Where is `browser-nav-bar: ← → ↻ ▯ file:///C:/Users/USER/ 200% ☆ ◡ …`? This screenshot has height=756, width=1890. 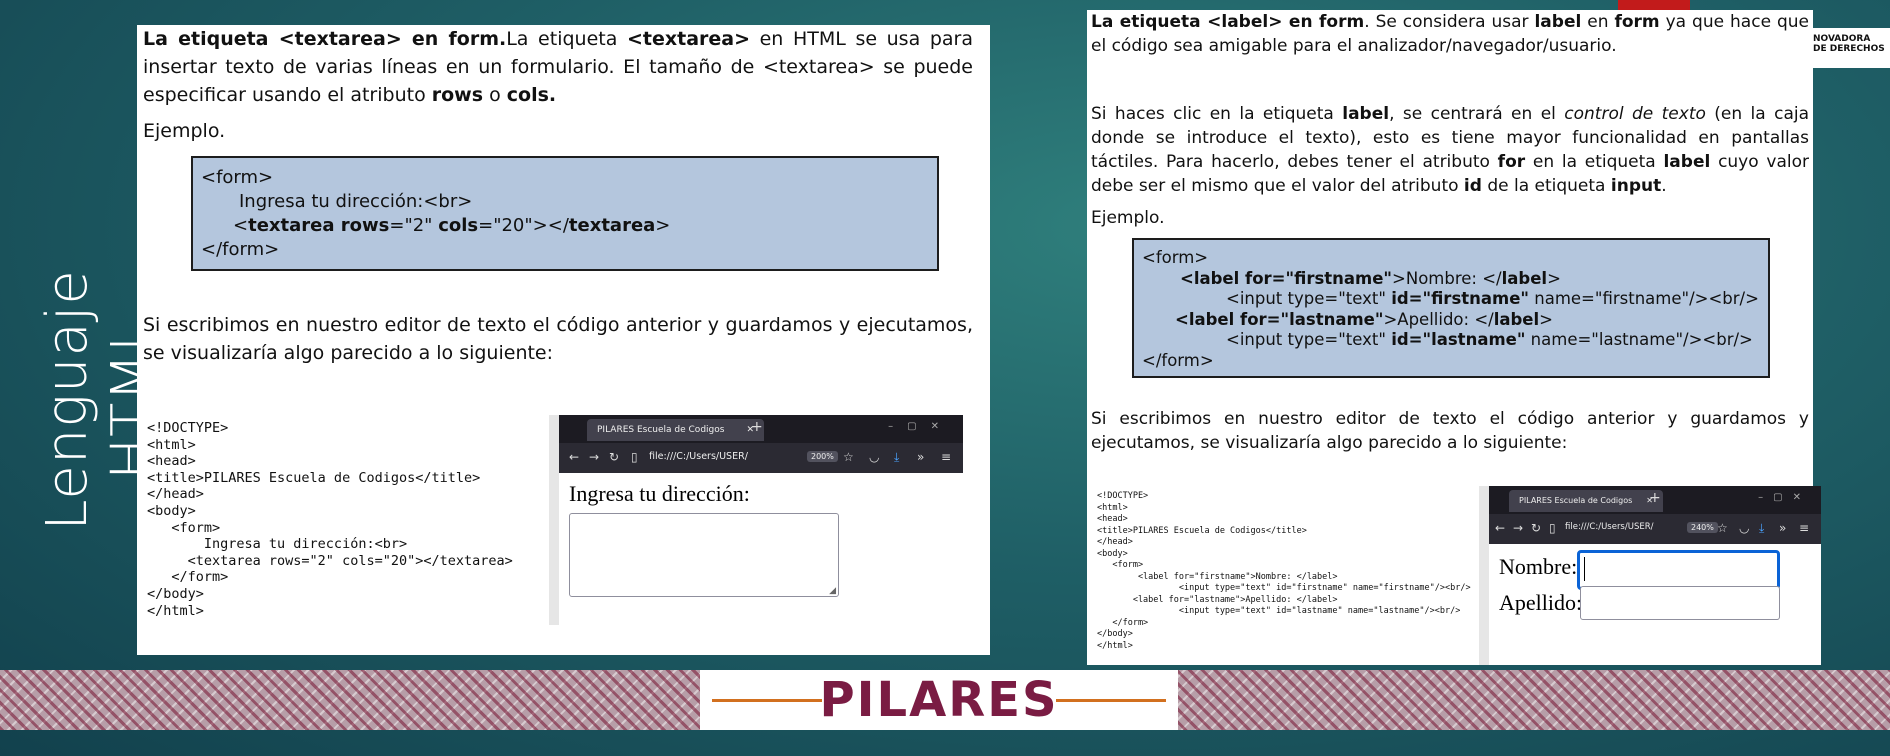 browser-nav-bar: ← → ↻ ▯ file:///C:/Users/USER/ 200% ☆ ◡ … is located at coordinates (761, 458).